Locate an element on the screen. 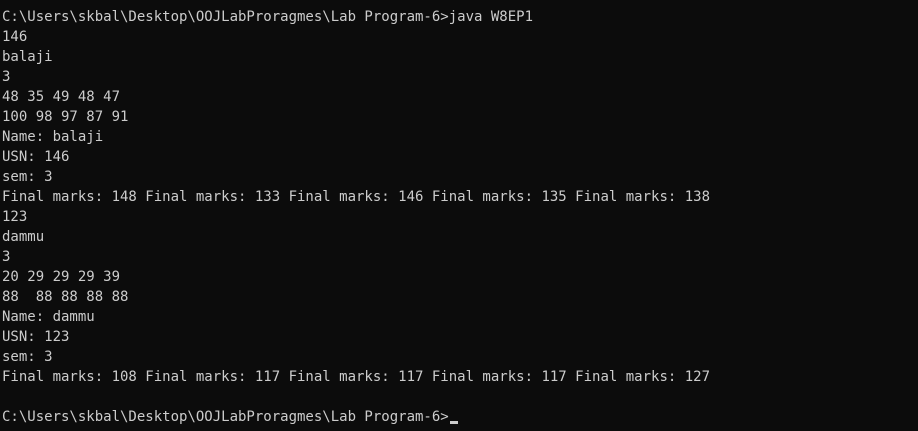 Image resolution: width=918 pixels, height=431 pixels. output-line: 146 is located at coordinates (15, 37).